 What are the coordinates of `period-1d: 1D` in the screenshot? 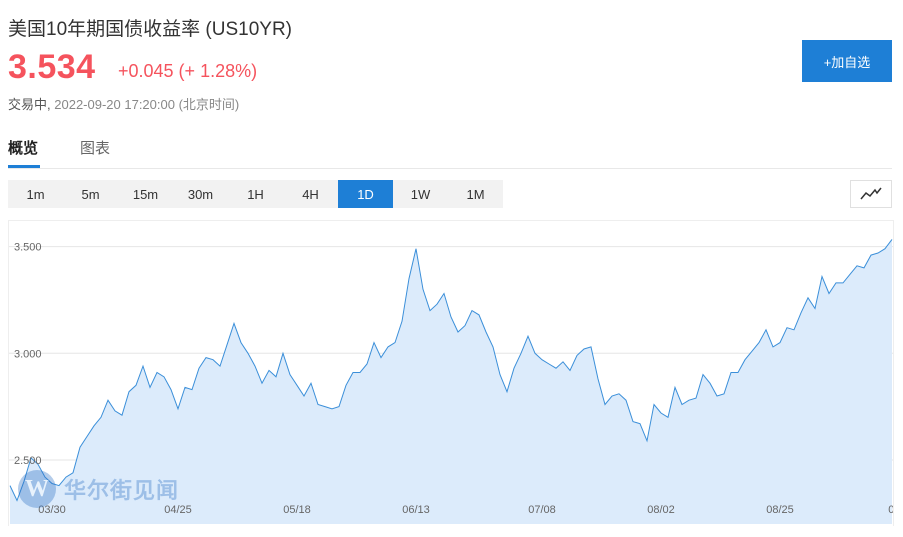 It's located at (365, 194).